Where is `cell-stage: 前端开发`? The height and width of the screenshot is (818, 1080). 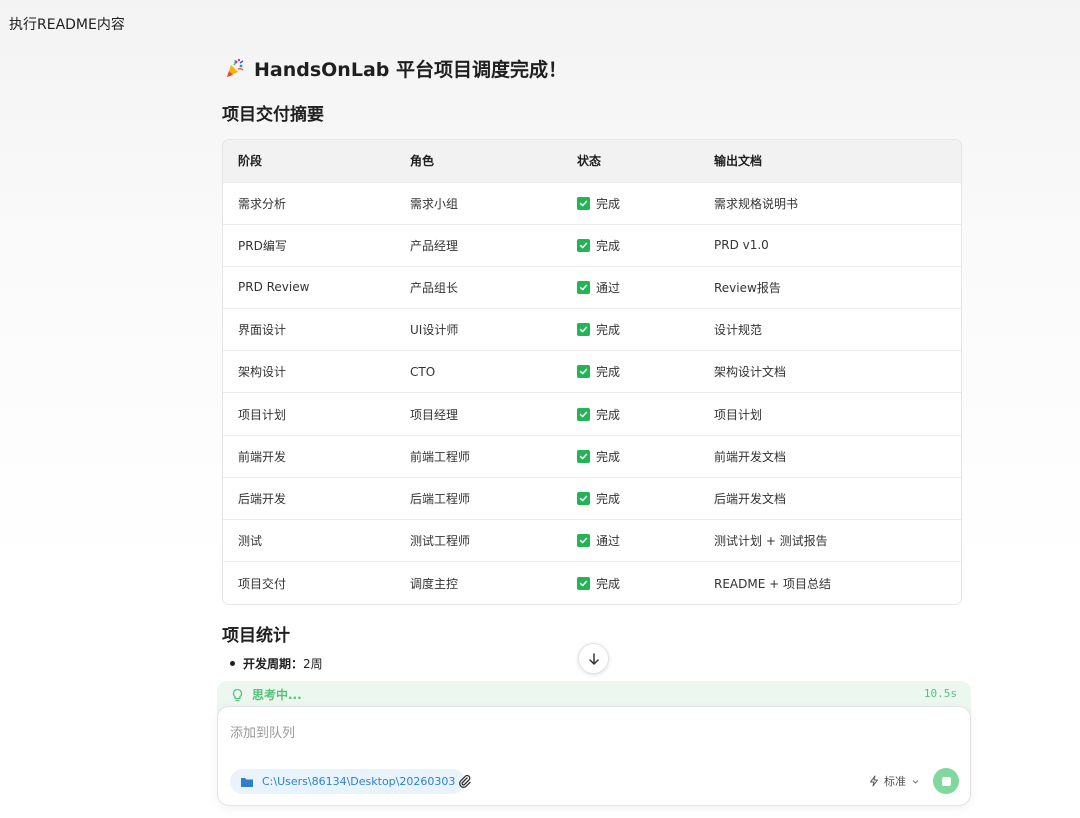
cell-stage: 前端开发 is located at coordinates (262, 456).